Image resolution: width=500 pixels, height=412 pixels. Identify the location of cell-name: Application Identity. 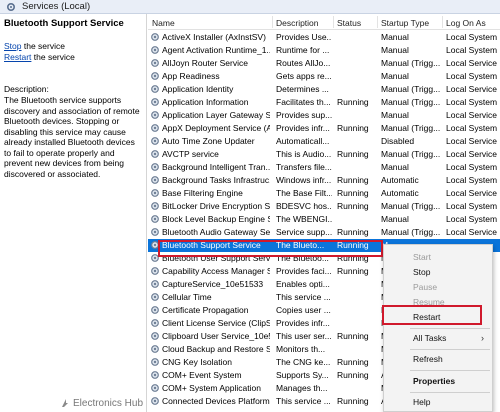
(198, 89).